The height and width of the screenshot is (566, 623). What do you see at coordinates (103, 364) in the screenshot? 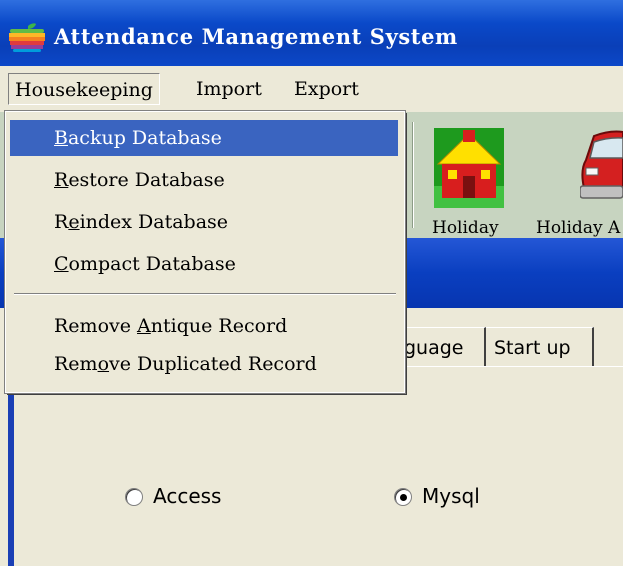
I see `mnemonic: o` at bounding box center [103, 364].